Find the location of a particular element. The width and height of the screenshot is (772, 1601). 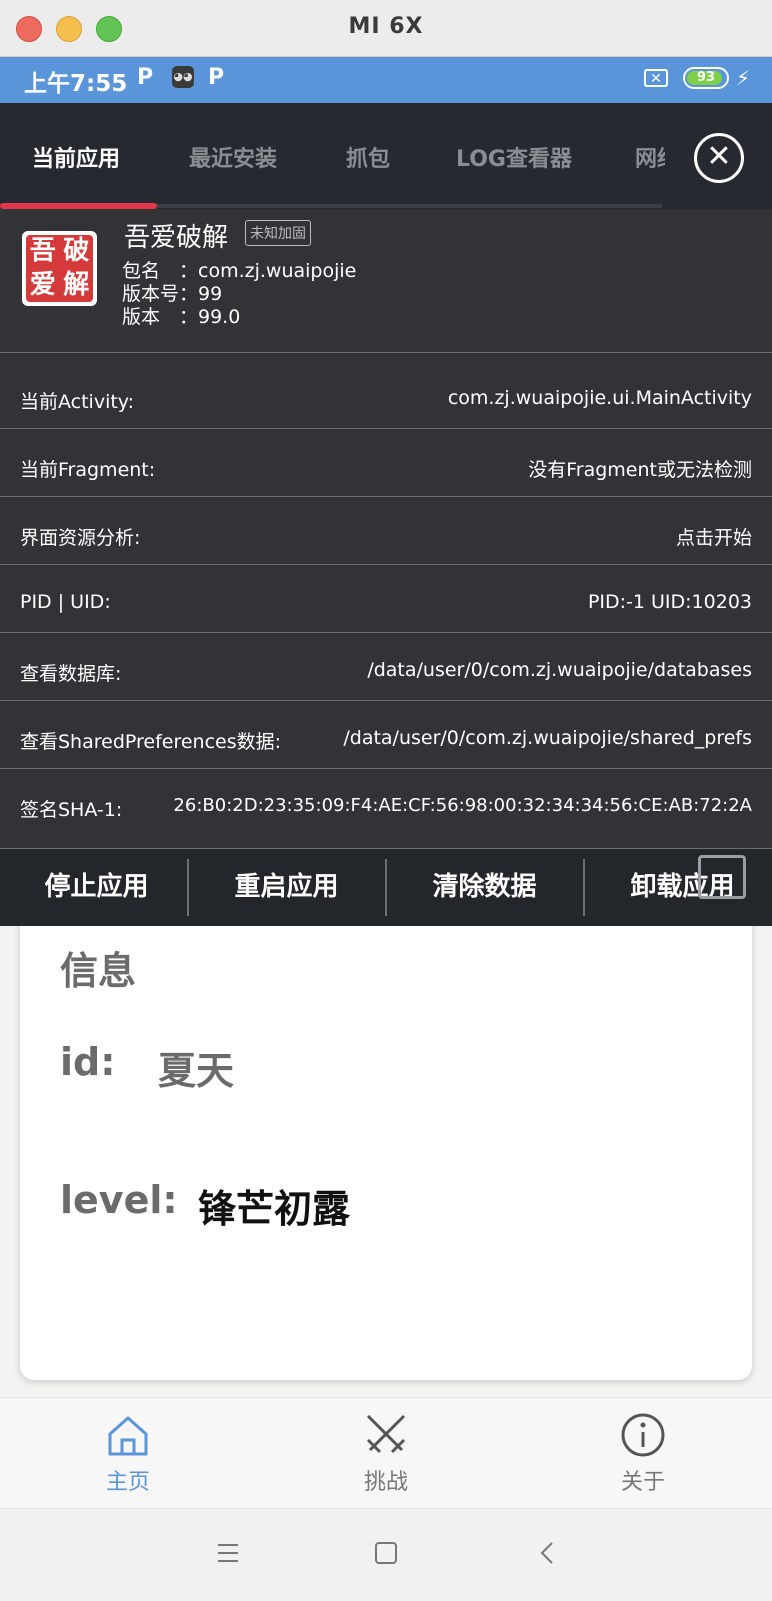

stop-app-button: 停止应用 is located at coordinates (96, 887).